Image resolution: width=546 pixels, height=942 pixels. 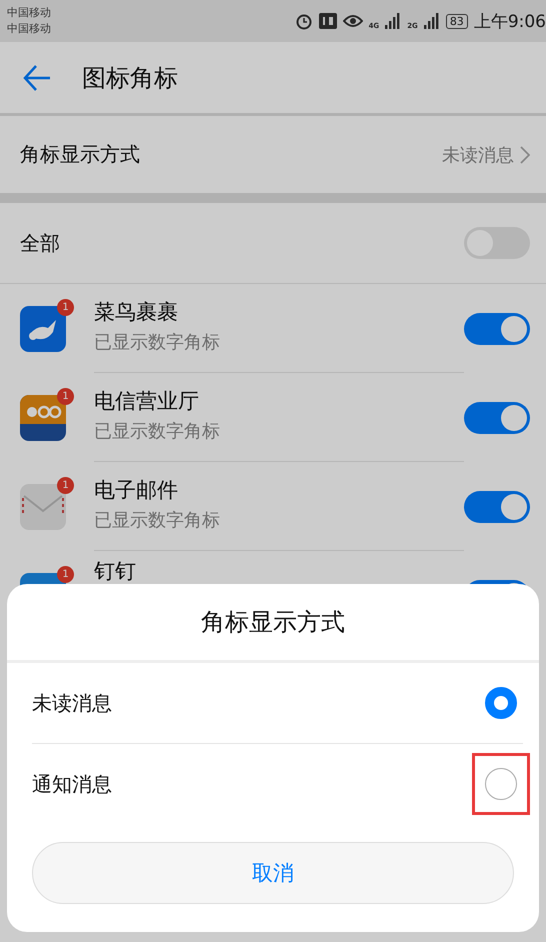 What do you see at coordinates (273, 873) in the screenshot?
I see `cancel-button: 取消` at bounding box center [273, 873].